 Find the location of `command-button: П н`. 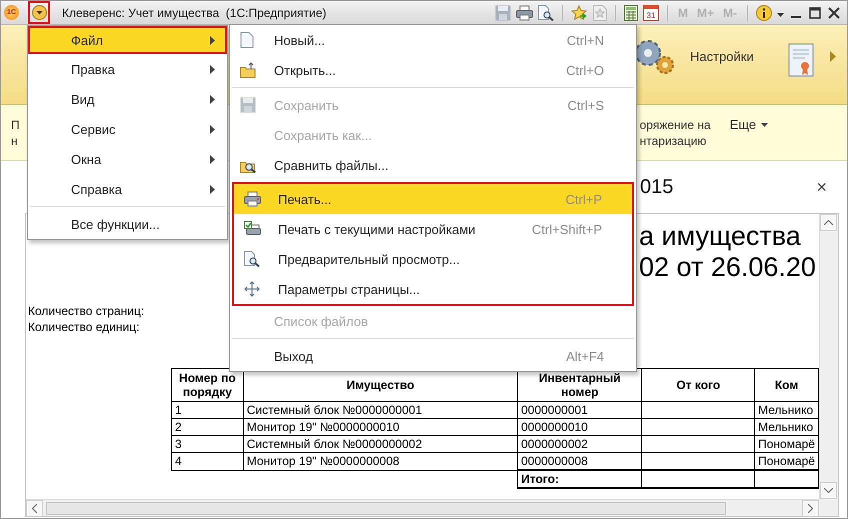

command-button: П н is located at coordinates (15, 133).